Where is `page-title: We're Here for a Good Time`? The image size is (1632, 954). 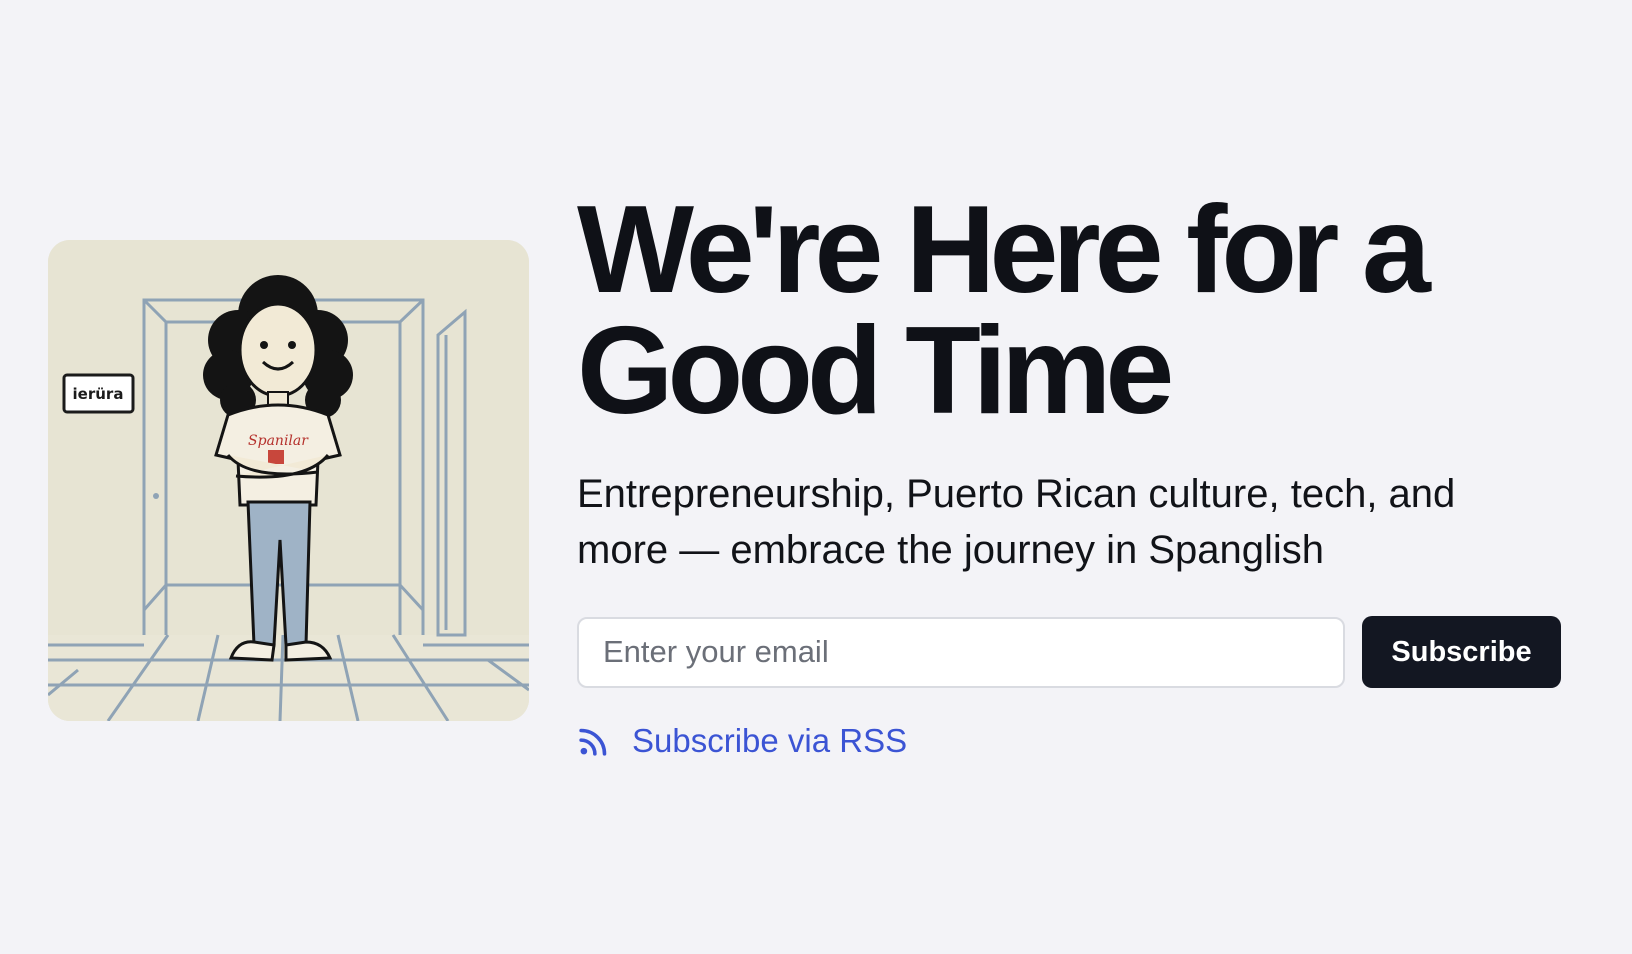 page-title: We're Here for a Good Time is located at coordinates (1004, 310).